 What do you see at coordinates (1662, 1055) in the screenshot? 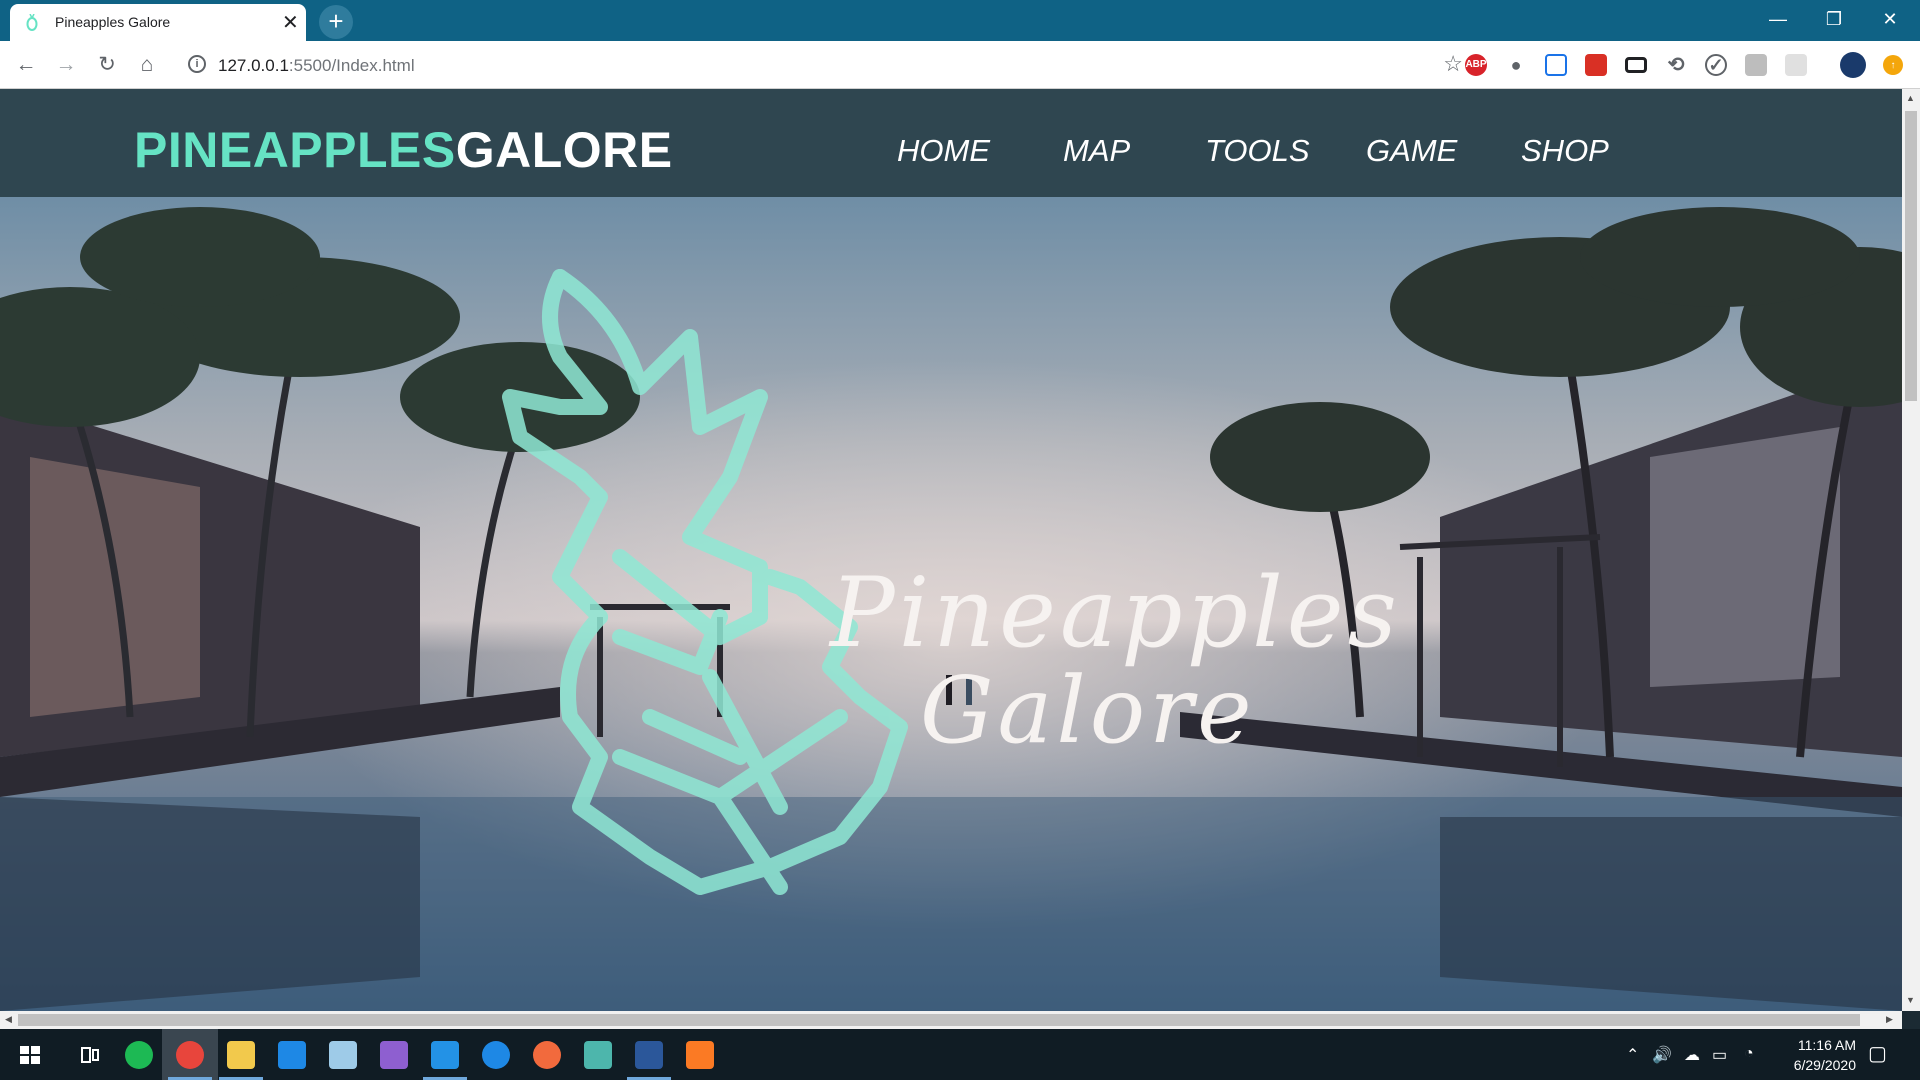
I see `volume-icon: 🔊` at bounding box center [1662, 1055].